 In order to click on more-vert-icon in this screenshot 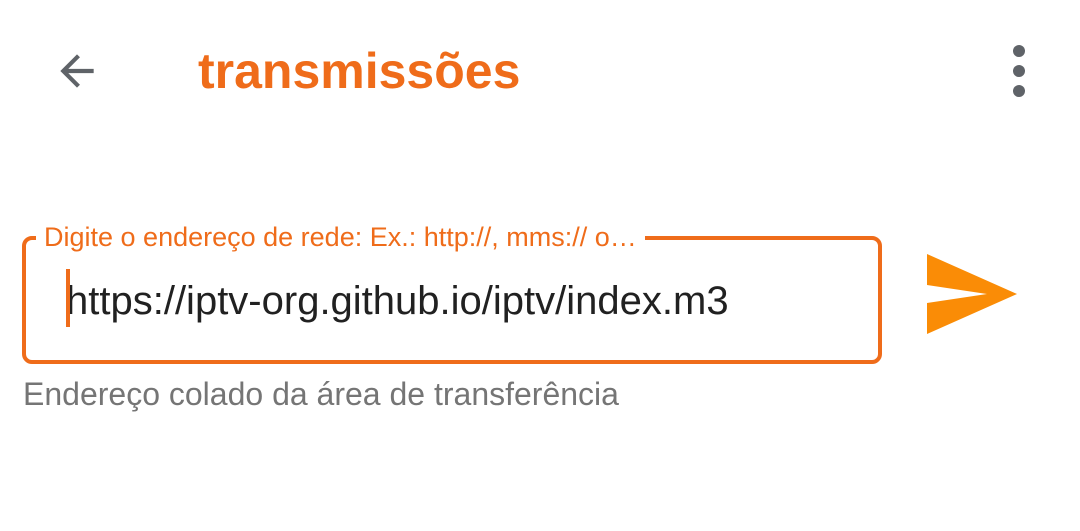, I will do `click(1019, 71)`.